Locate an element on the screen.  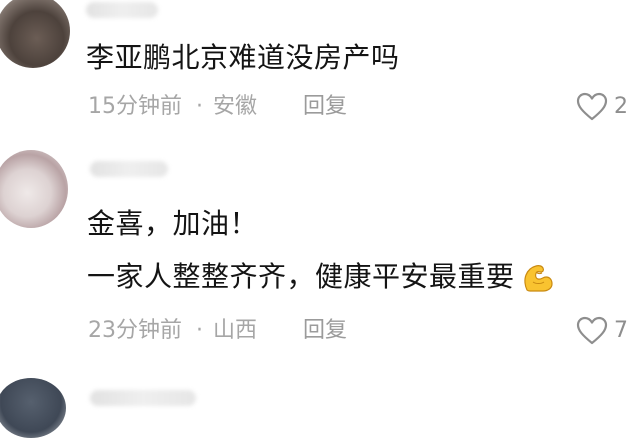
comment-text: 李亚鹏北京难道没房产吗 is located at coordinates (243, 57).